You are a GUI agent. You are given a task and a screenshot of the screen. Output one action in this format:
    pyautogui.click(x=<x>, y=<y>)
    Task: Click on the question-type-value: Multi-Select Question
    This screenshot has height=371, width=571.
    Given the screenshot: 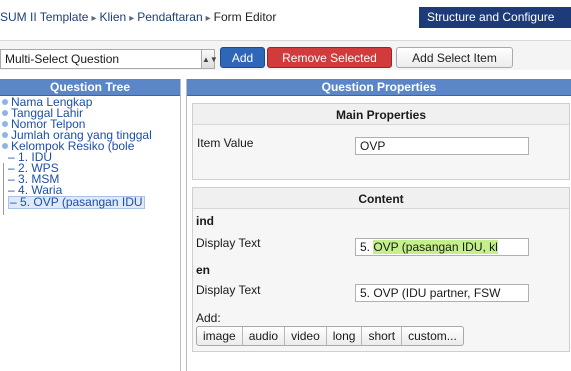 What is the action you would take?
    pyautogui.click(x=62, y=59)
    